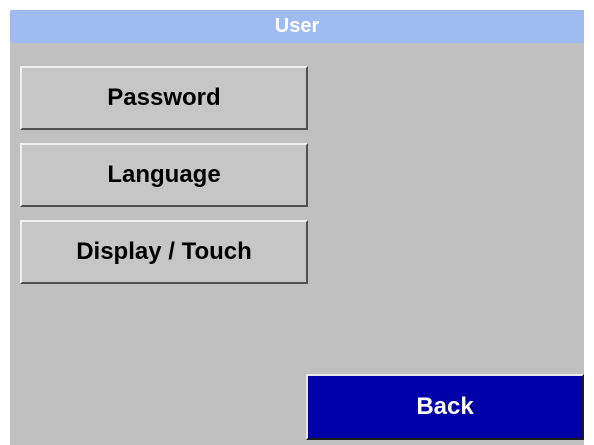 This screenshot has height=445, width=594. I want to click on page-title: User, so click(297, 26).